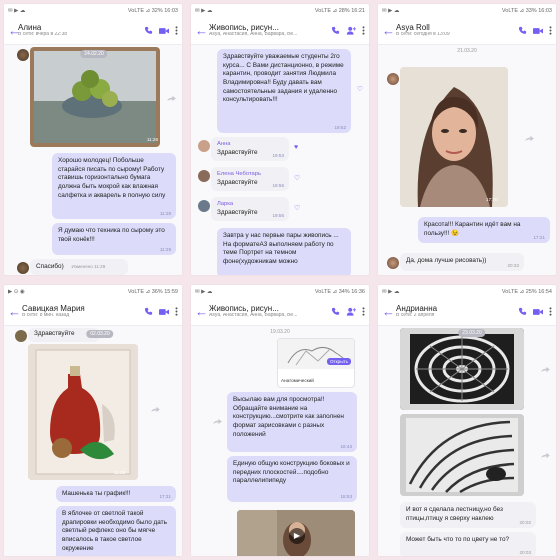 The image size is (560, 560). What do you see at coordinates (297, 380) in the screenshot?
I see `file-name: Анатомический` at bounding box center [297, 380].